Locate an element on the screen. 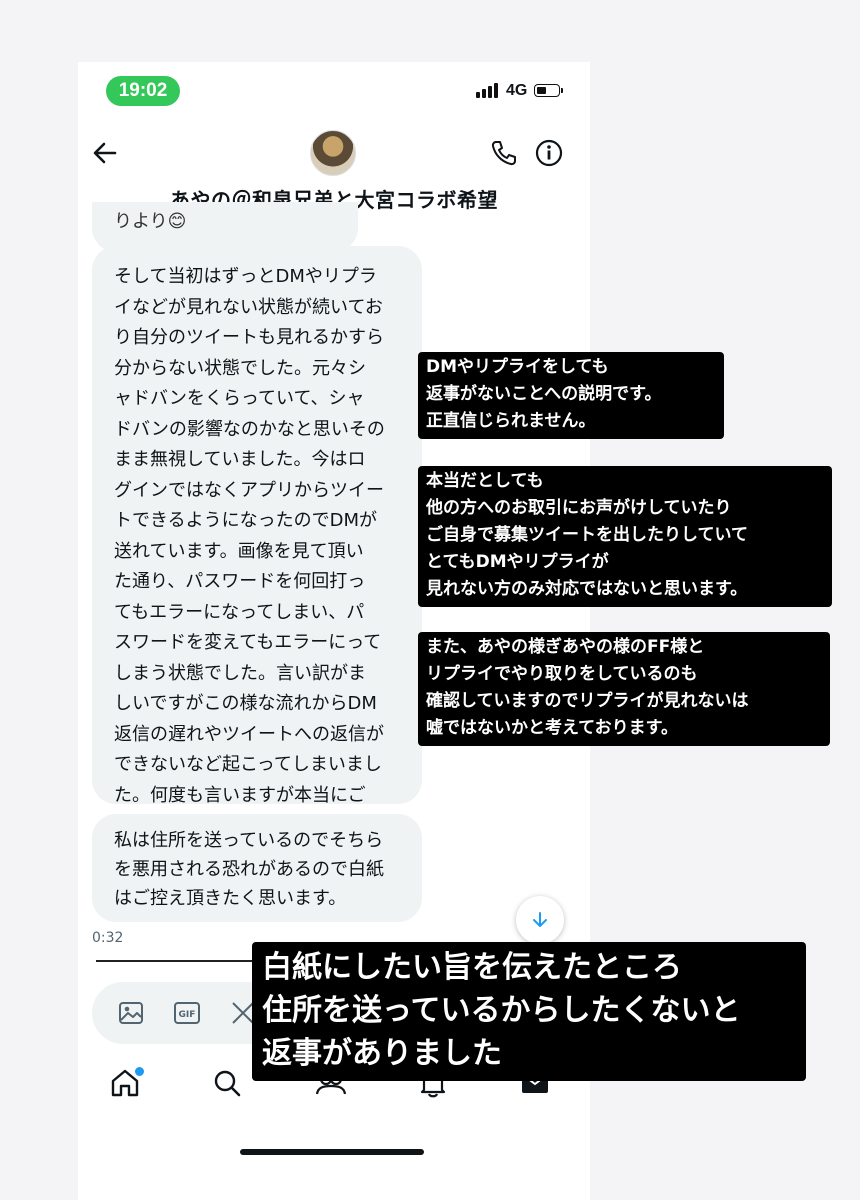  message-timestamp: 0:32 is located at coordinates (108, 938).